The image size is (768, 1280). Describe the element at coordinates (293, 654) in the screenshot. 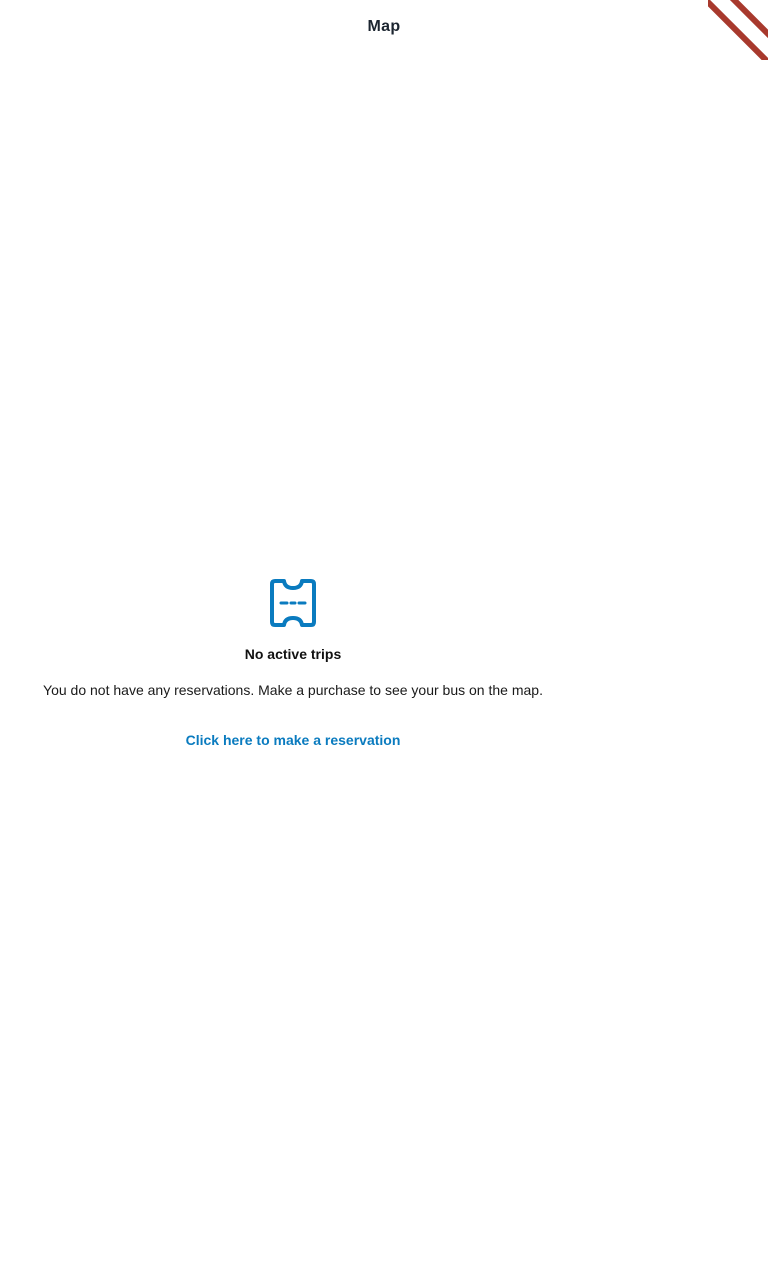

I see `empty-state-title: No active trips` at that location.